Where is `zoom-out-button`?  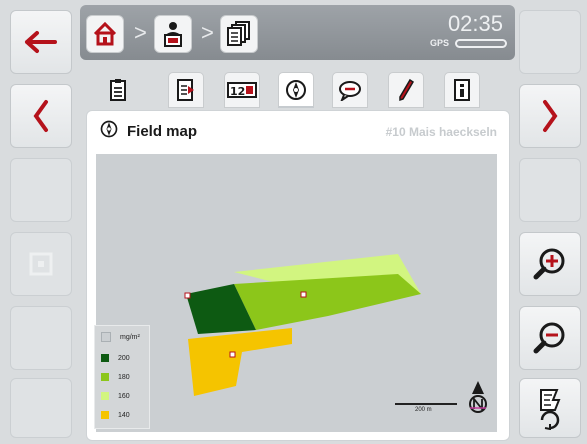
zoom-out-button is located at coordinates (550, 338).